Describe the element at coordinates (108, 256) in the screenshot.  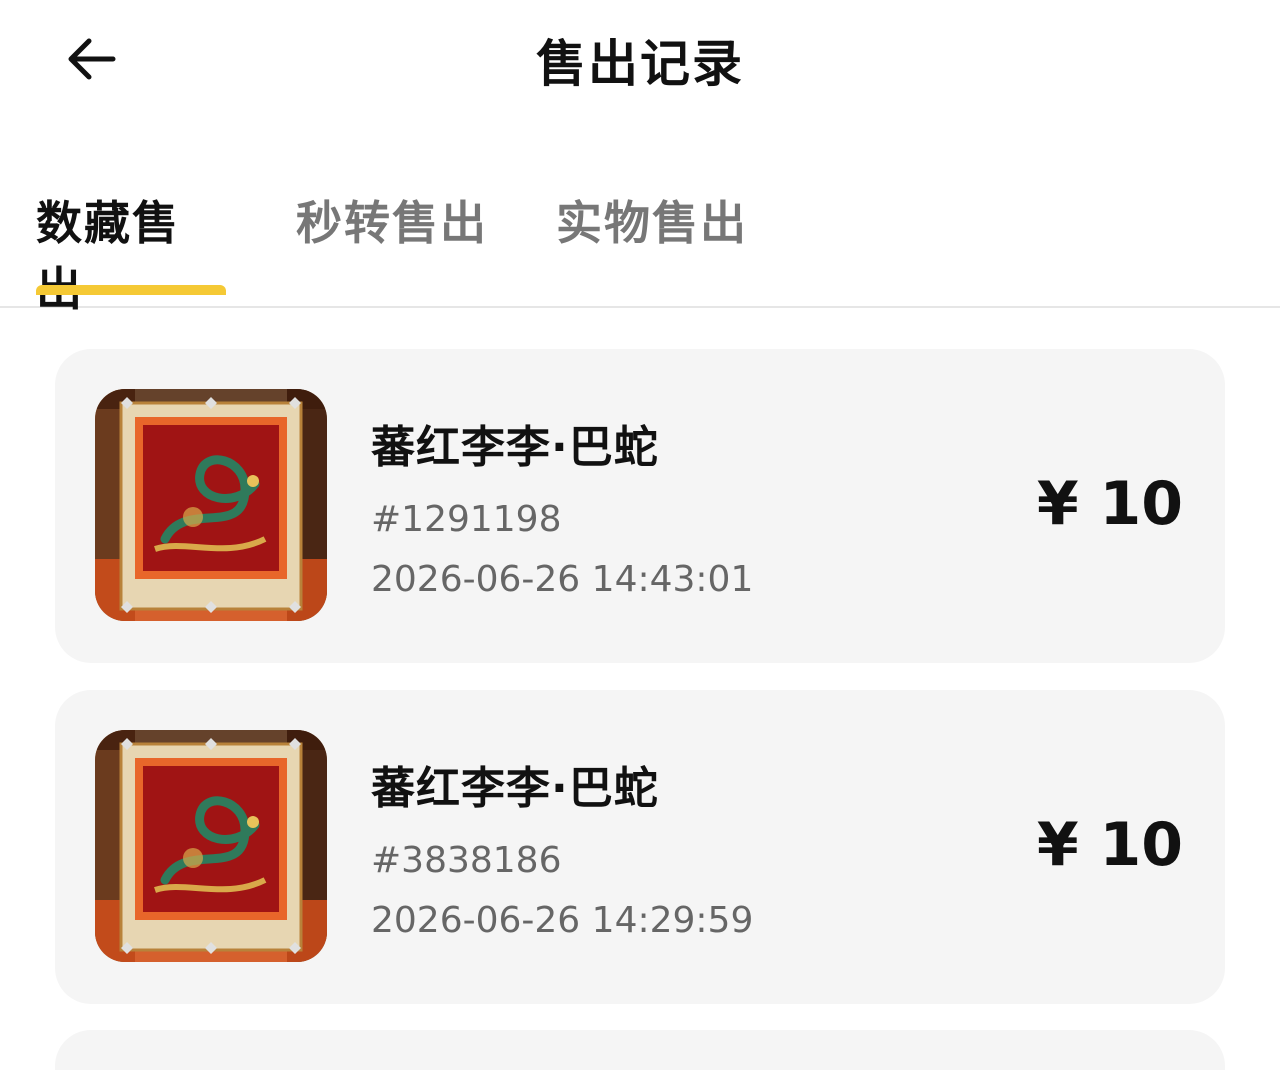
I see `tab-label: 数藏售出` at that location.